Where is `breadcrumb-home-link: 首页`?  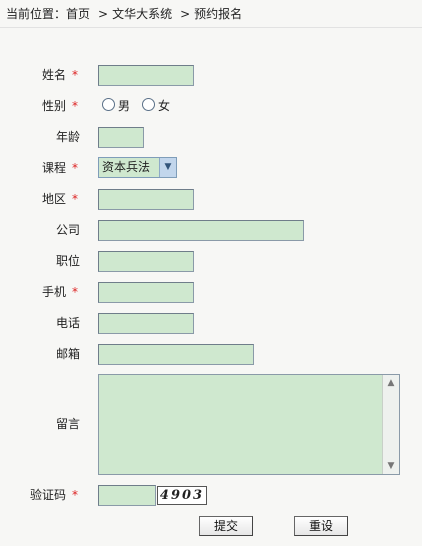
breadcrumb-home-link: 首页 is located at coordinates (78, 14).